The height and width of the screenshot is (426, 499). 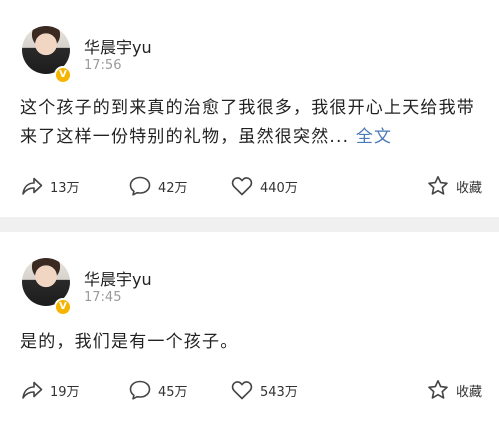 What do you see at coordinates (173, 188) in the screenshot?
I see `comment-count: 42万` at bounding box center [173, 188].